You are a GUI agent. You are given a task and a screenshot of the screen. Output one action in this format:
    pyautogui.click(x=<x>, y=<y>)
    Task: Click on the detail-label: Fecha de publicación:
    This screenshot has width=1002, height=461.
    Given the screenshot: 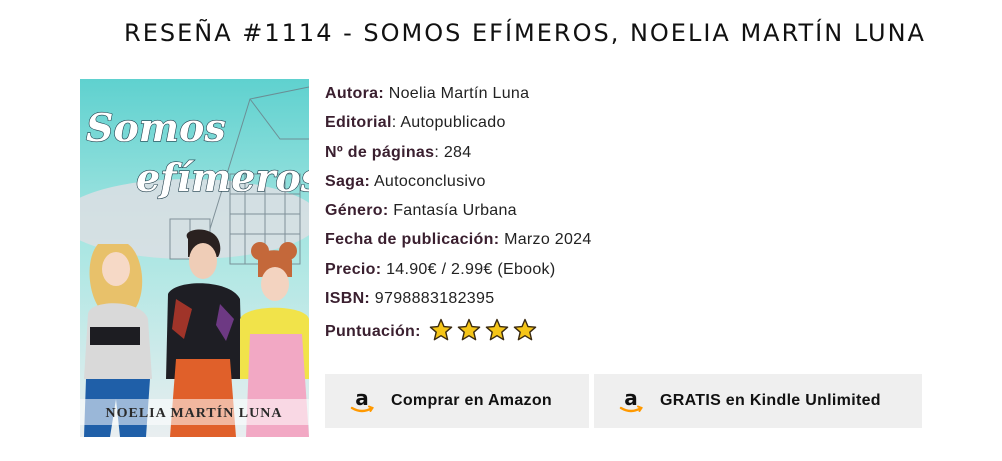 What is the action you would take?
    pyautogui.click(x=412, y=240)
    